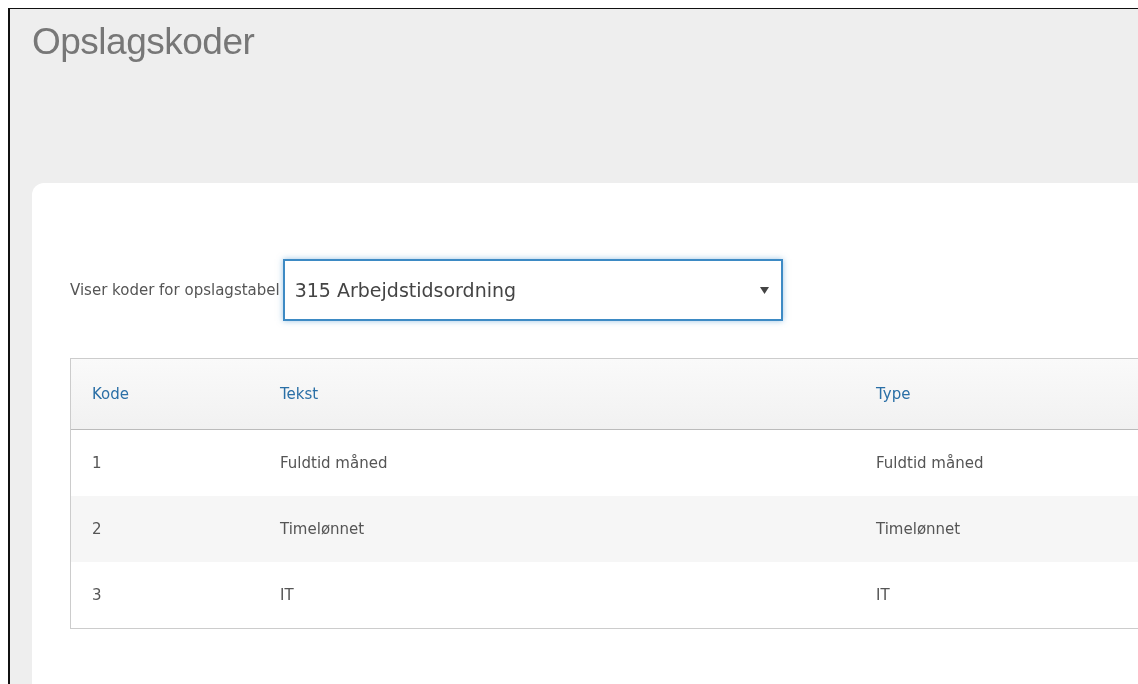 This screenshot has width=1138, height=684. What do you see at coordinates (323, 529) in the screenshot?
I see `table-cell-text: Timelønnet` at bounding box center [323, 529].